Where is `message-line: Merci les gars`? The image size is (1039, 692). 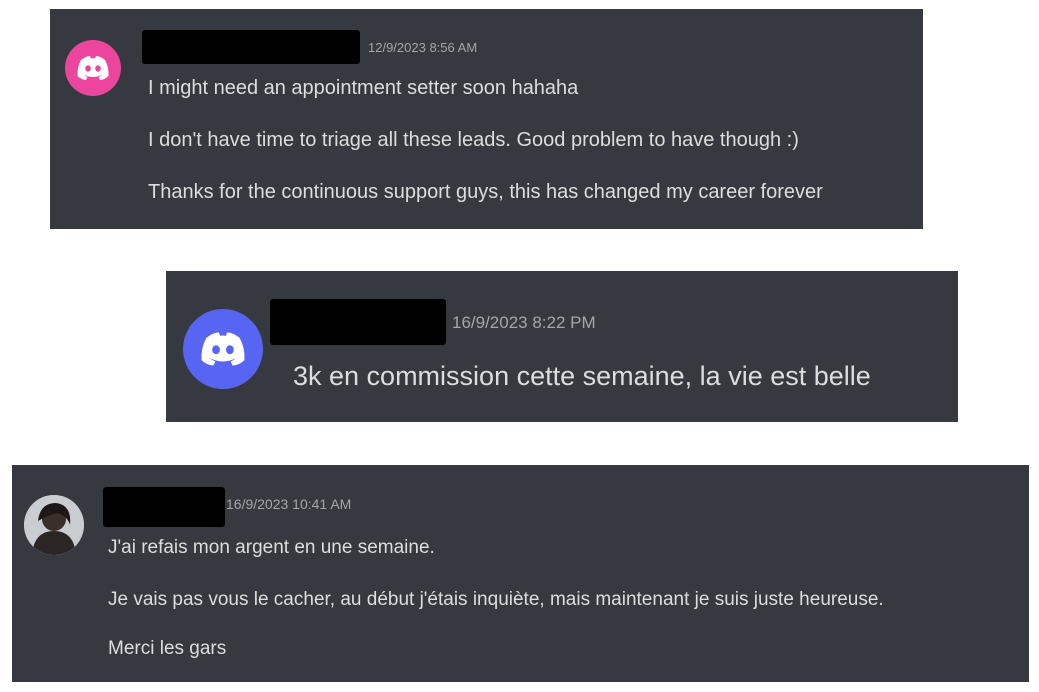
message-line: Merci les gars is located at coordinates (167, 648).